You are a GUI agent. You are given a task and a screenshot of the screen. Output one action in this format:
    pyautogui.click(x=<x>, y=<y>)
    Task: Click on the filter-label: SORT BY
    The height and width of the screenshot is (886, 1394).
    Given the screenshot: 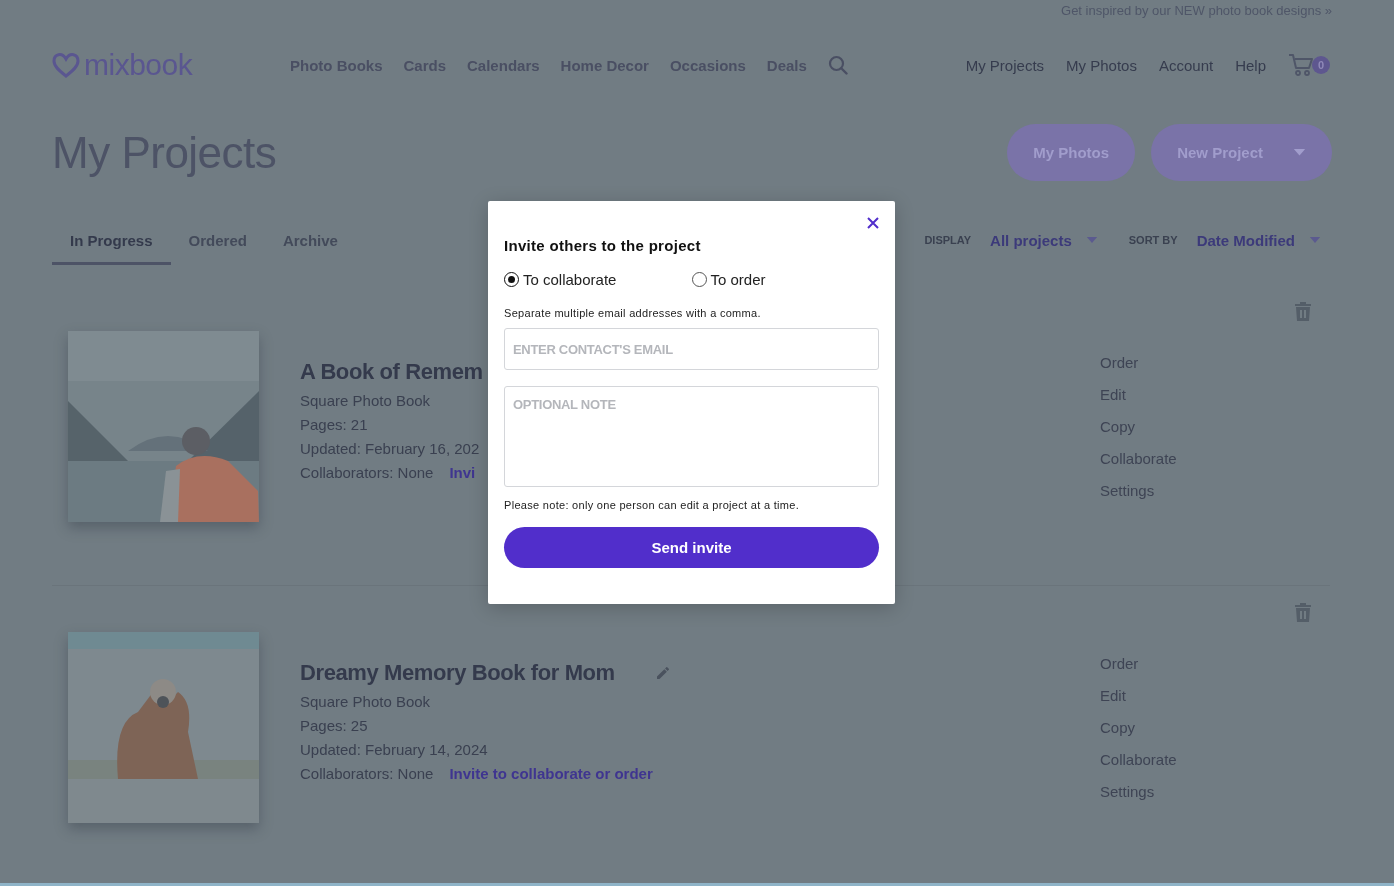 What is the action you would take?
    pyautogui.click(x=1153, y=240)
    